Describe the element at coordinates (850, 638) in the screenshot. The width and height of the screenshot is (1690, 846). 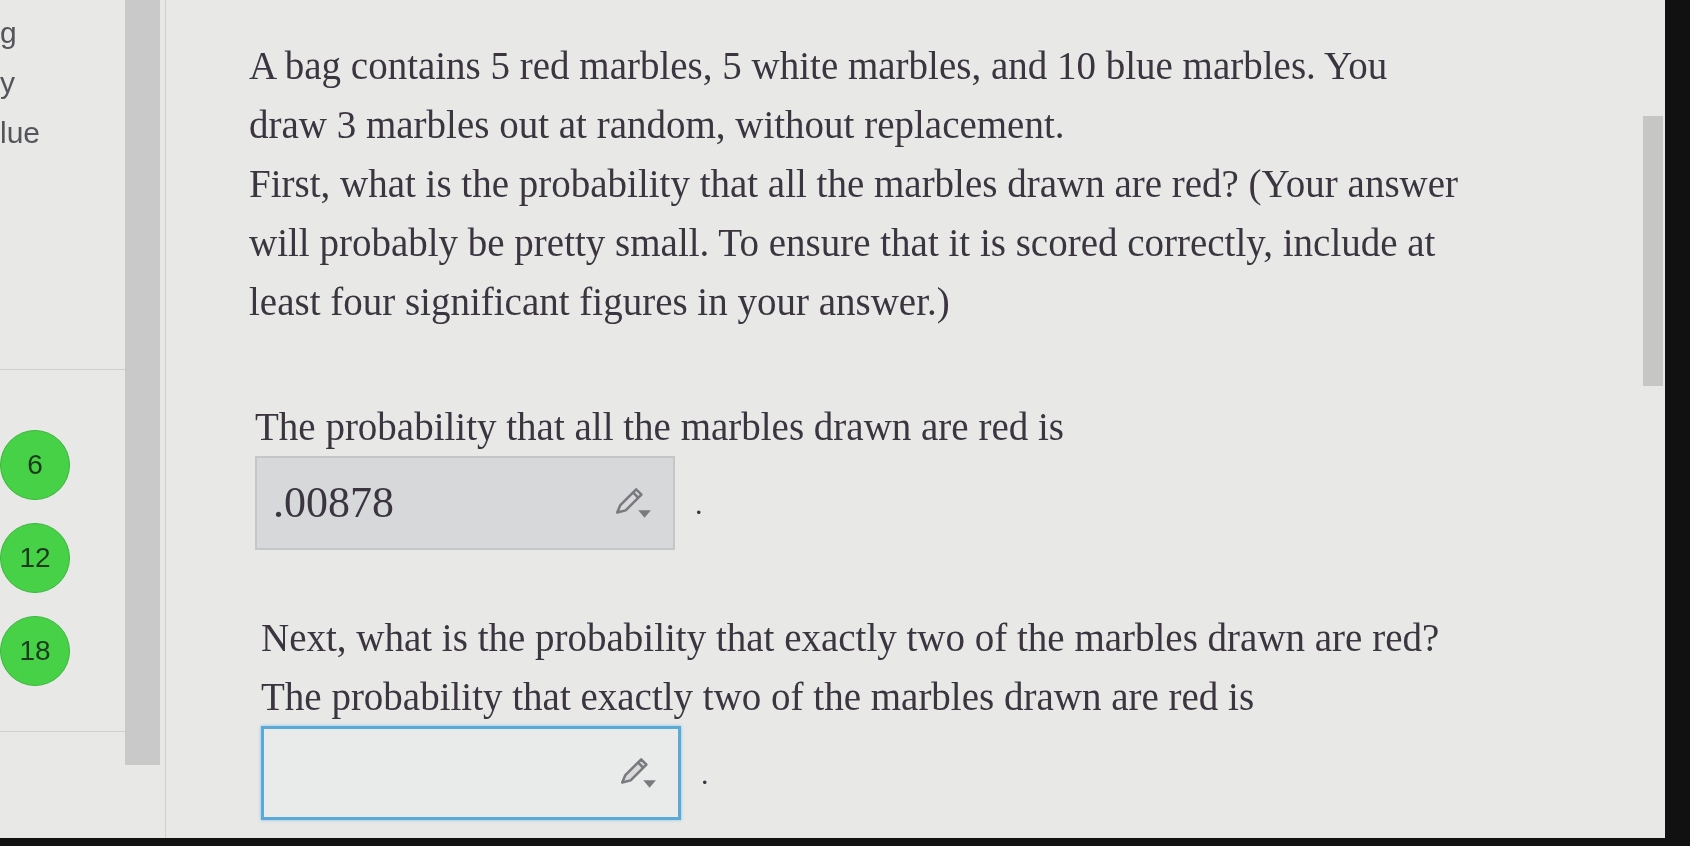
I see `question-text: Next, what is the probability that exactly two of the marbles drawn are red?` at that location.